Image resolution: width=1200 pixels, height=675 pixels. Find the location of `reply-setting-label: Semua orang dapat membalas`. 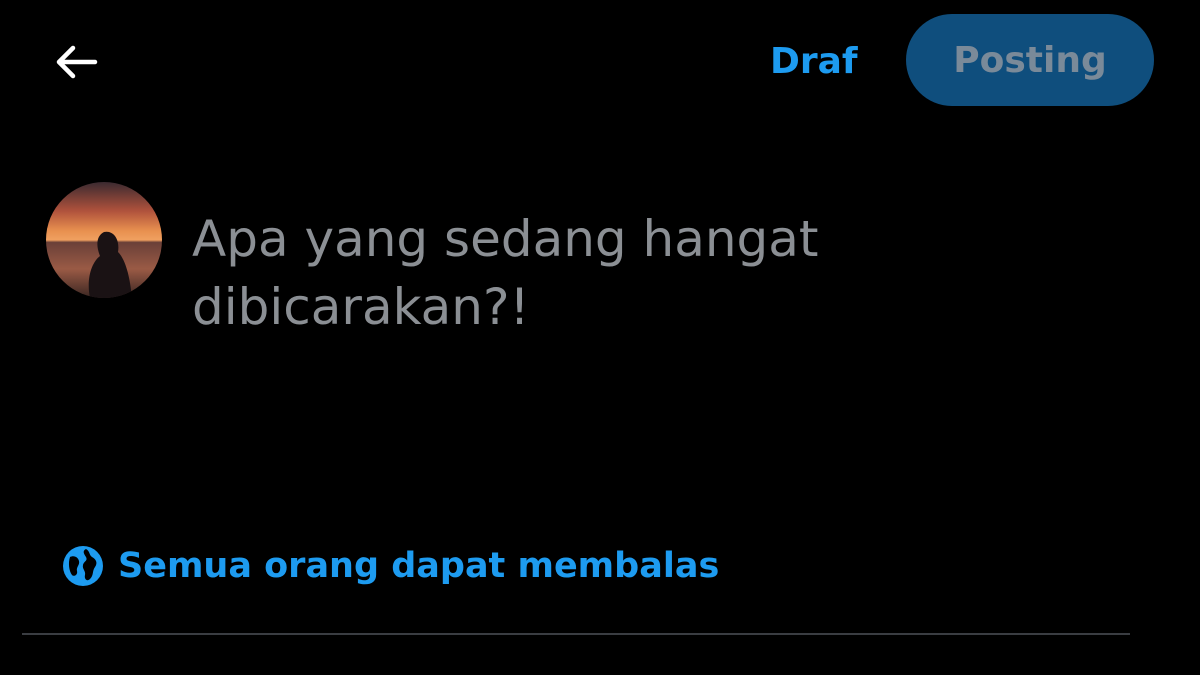

reply-setting-label: Semua orang dapat membalas is located at coordinates (419, 566).